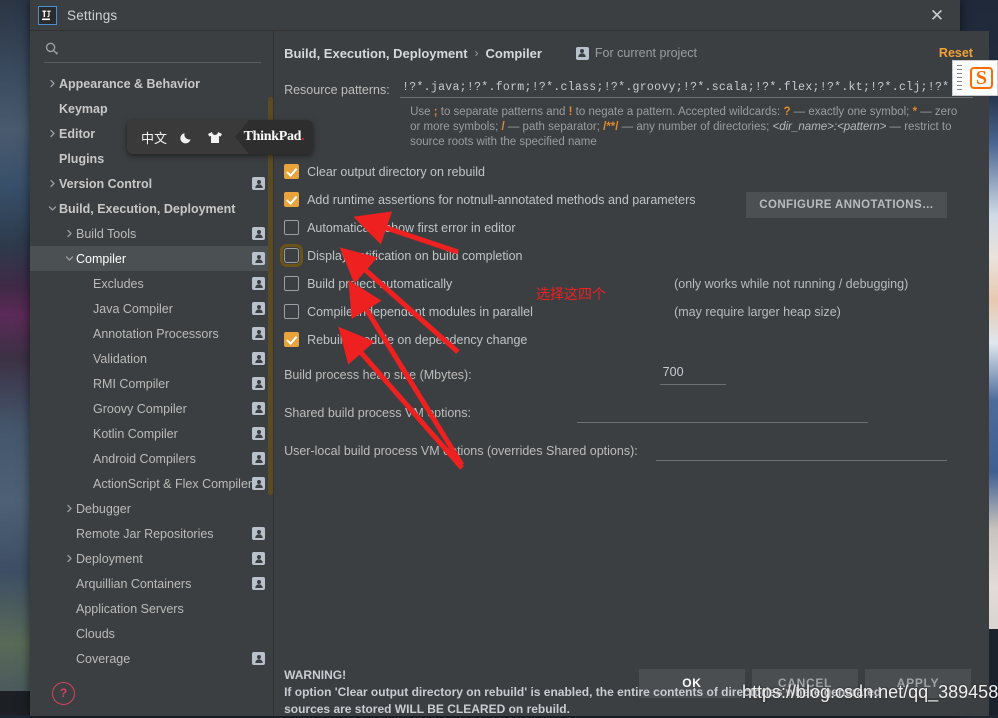 The height and width of the screenshot is (718, 998). What do you see at coordinates (292, 227) in the screenshot?
I see `checkbox-automatically-show-first-error` at bounding box center [292, 227].